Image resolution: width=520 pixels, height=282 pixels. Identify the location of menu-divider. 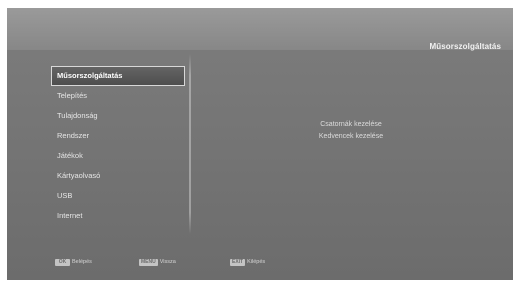
(190, 144).